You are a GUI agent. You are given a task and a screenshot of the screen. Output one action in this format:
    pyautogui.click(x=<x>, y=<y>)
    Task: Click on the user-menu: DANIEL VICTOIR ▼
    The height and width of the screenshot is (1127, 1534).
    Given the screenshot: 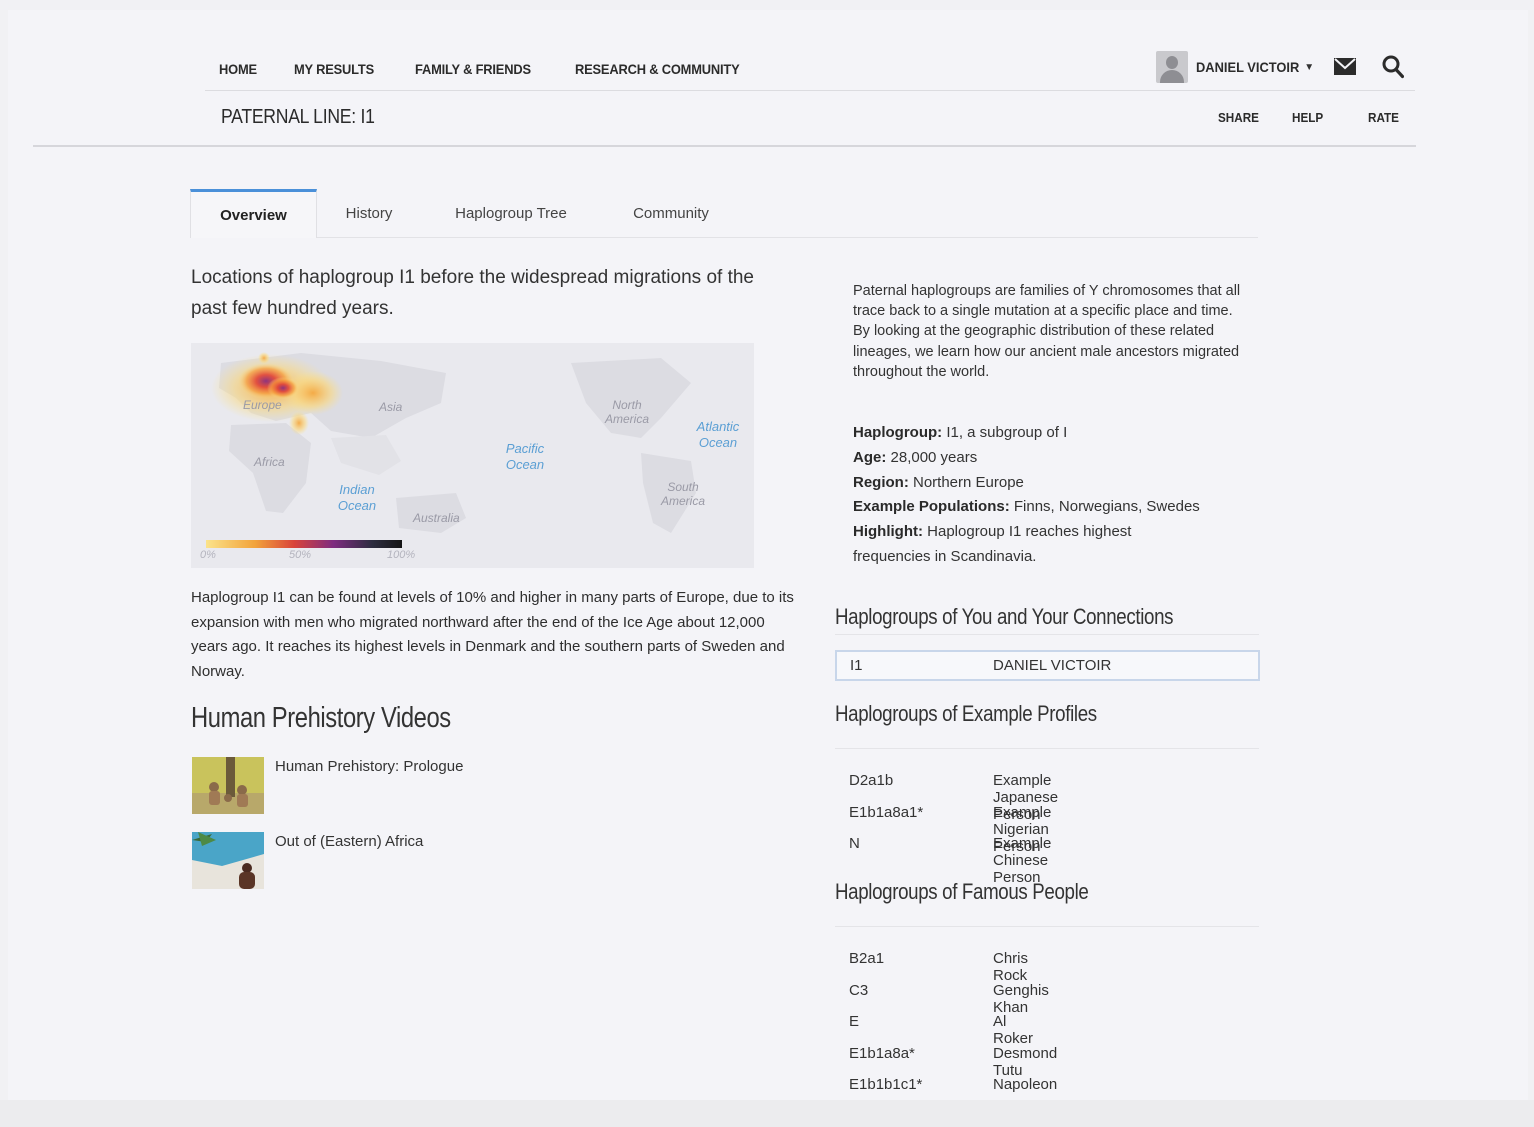 What is the action you would take?
    pyautogui.click(x=1235, y=67)
    